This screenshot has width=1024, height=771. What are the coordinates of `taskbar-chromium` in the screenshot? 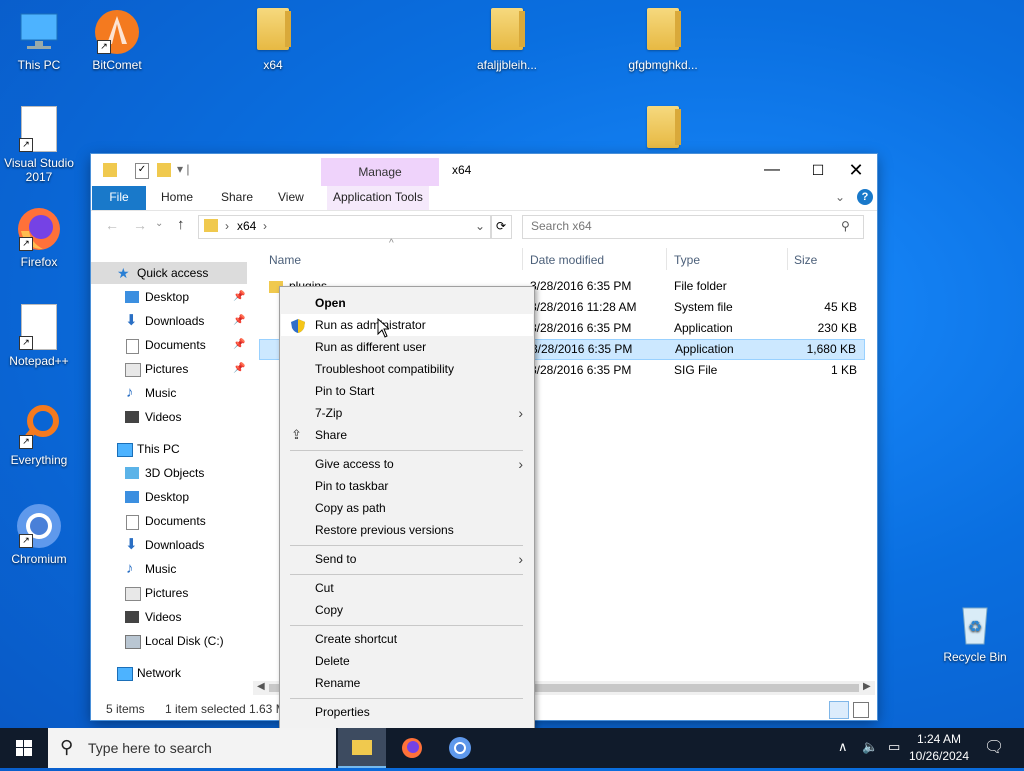 It's located at (460, 748).